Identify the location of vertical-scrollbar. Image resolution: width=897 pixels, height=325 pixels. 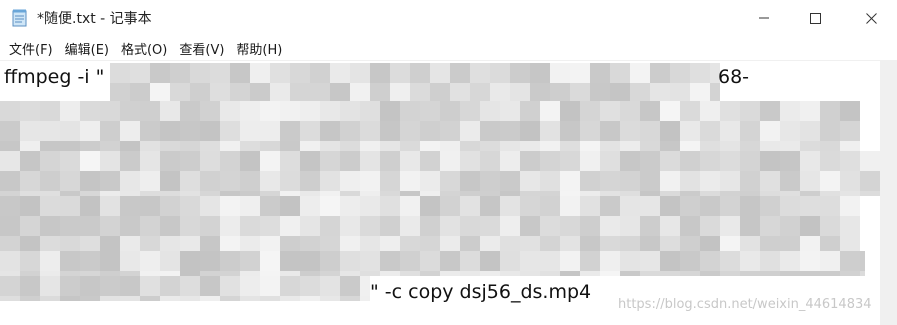
(888, 193).